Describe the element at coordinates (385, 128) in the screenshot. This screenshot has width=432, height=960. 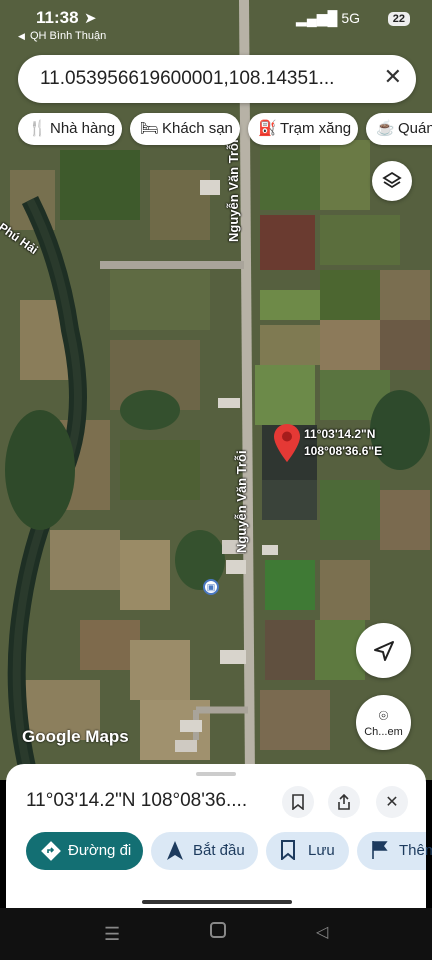
I see `cafe-icon: ☕` at that location.